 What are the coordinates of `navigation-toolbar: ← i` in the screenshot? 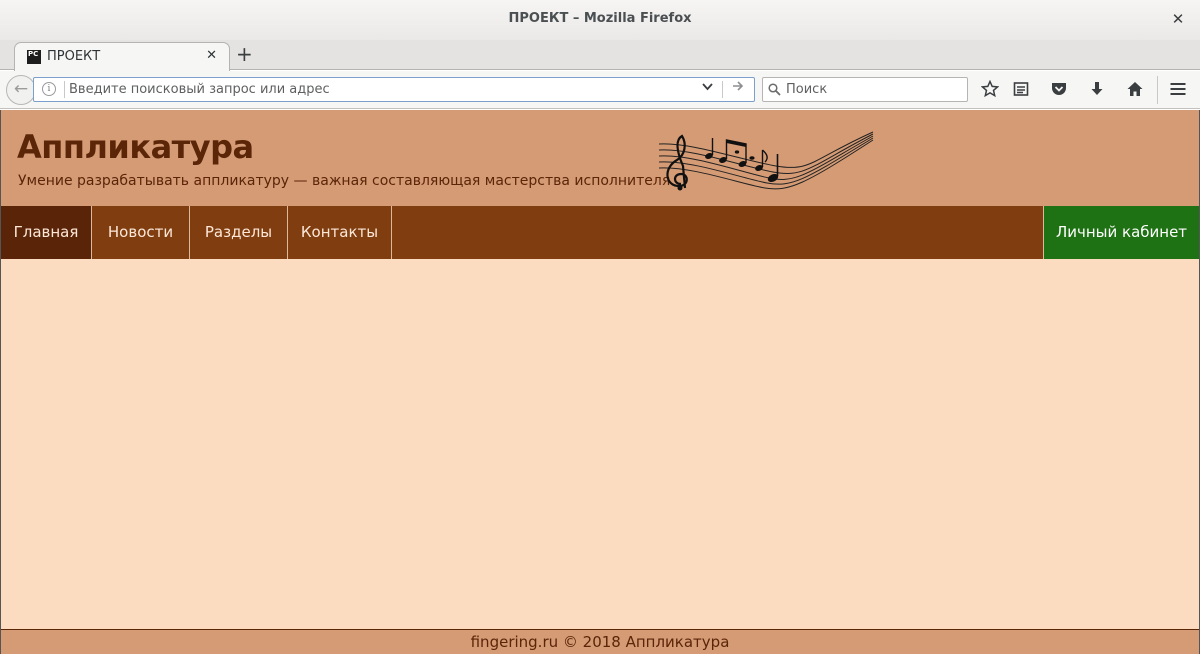 It's located at (600, 90).